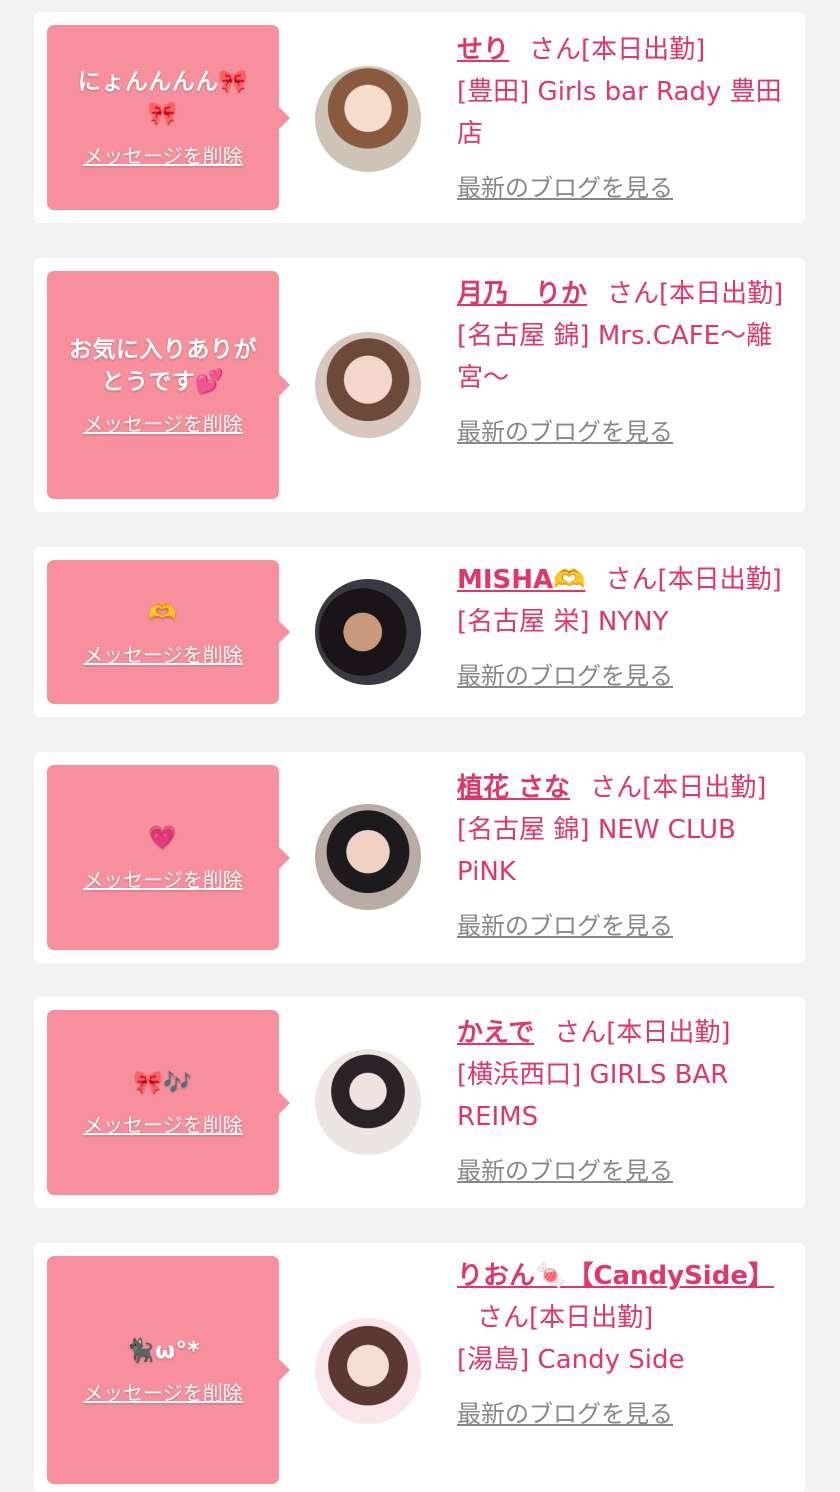 The width and height of the screenshot is (840, 1492). What do you see at coordinates (615, 357) in the screenshot?
I see `shop-name: [名古屋 錦] Mrs.CAFE〜離宮〜` at bounding box center [615, 357].